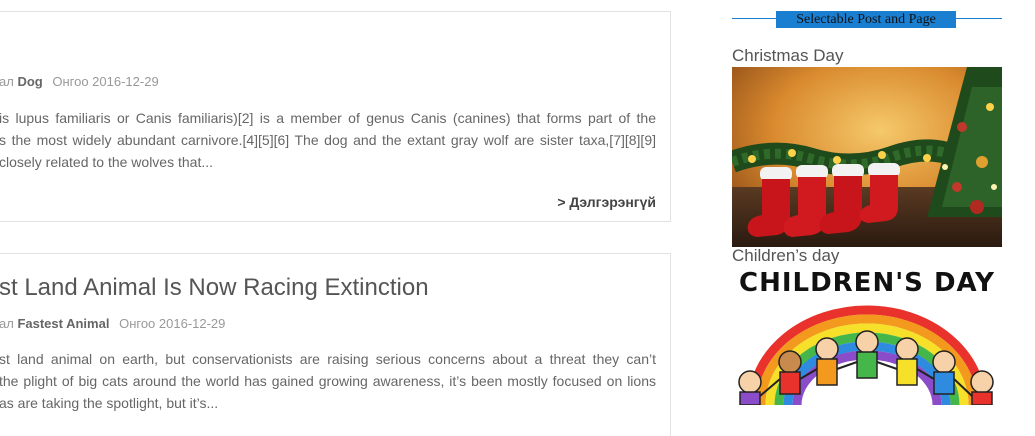  What do you see at coordinates (112, 323) in the screenshot?
I see `post-meta: ал Fastest Animal Онгоо 2016-12-29` at bounding box center [112, 323].